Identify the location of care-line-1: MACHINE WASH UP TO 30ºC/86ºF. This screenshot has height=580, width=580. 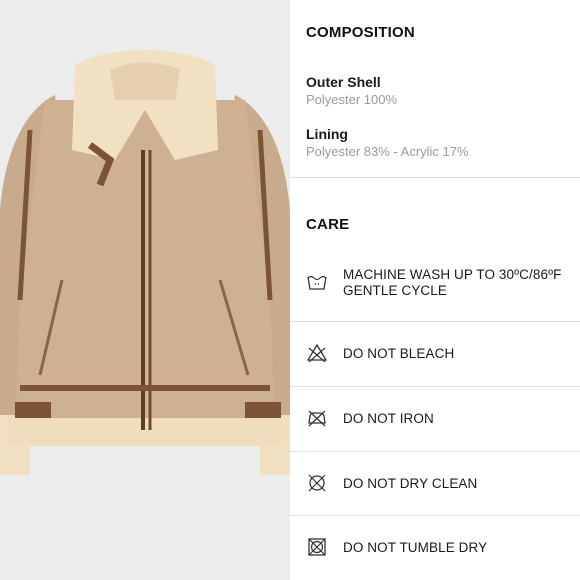
(452, 274).